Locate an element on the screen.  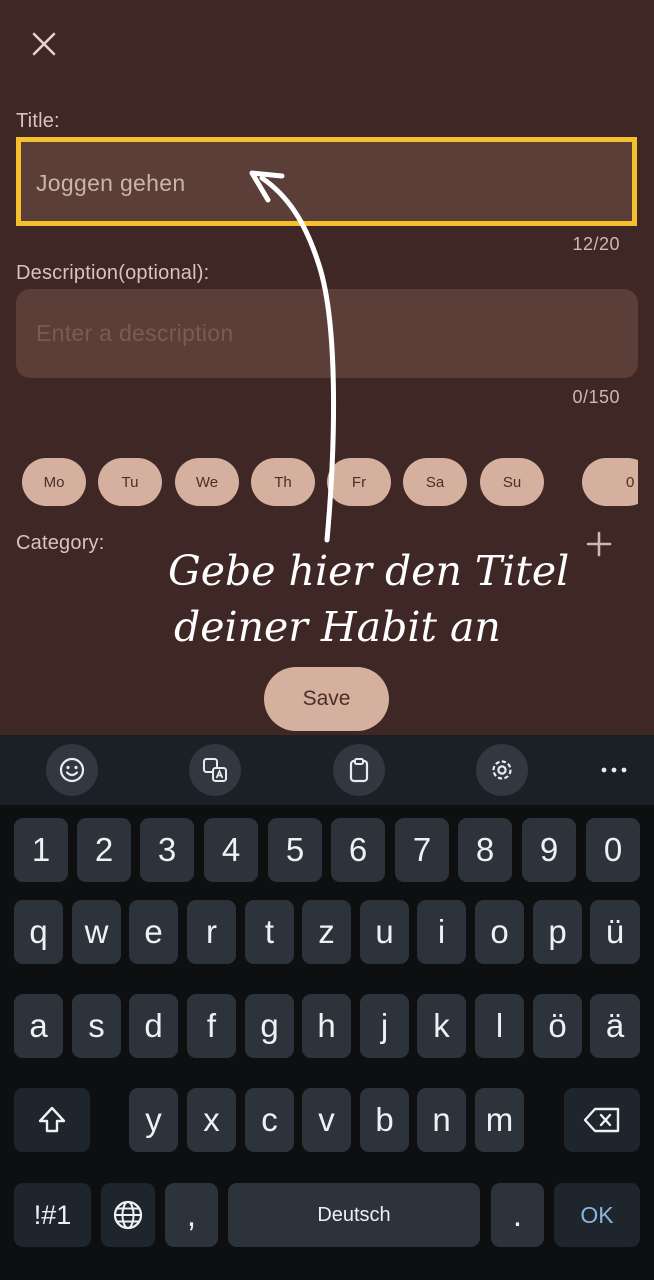
key-n: n is located at coordinates (441, 1120).